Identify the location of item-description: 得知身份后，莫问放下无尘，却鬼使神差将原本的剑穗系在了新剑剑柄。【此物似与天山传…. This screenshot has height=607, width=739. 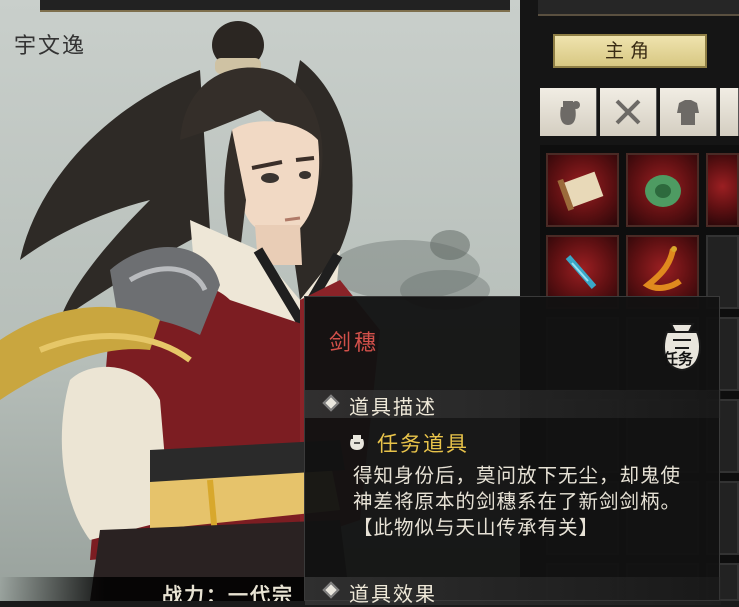
(517, 501).